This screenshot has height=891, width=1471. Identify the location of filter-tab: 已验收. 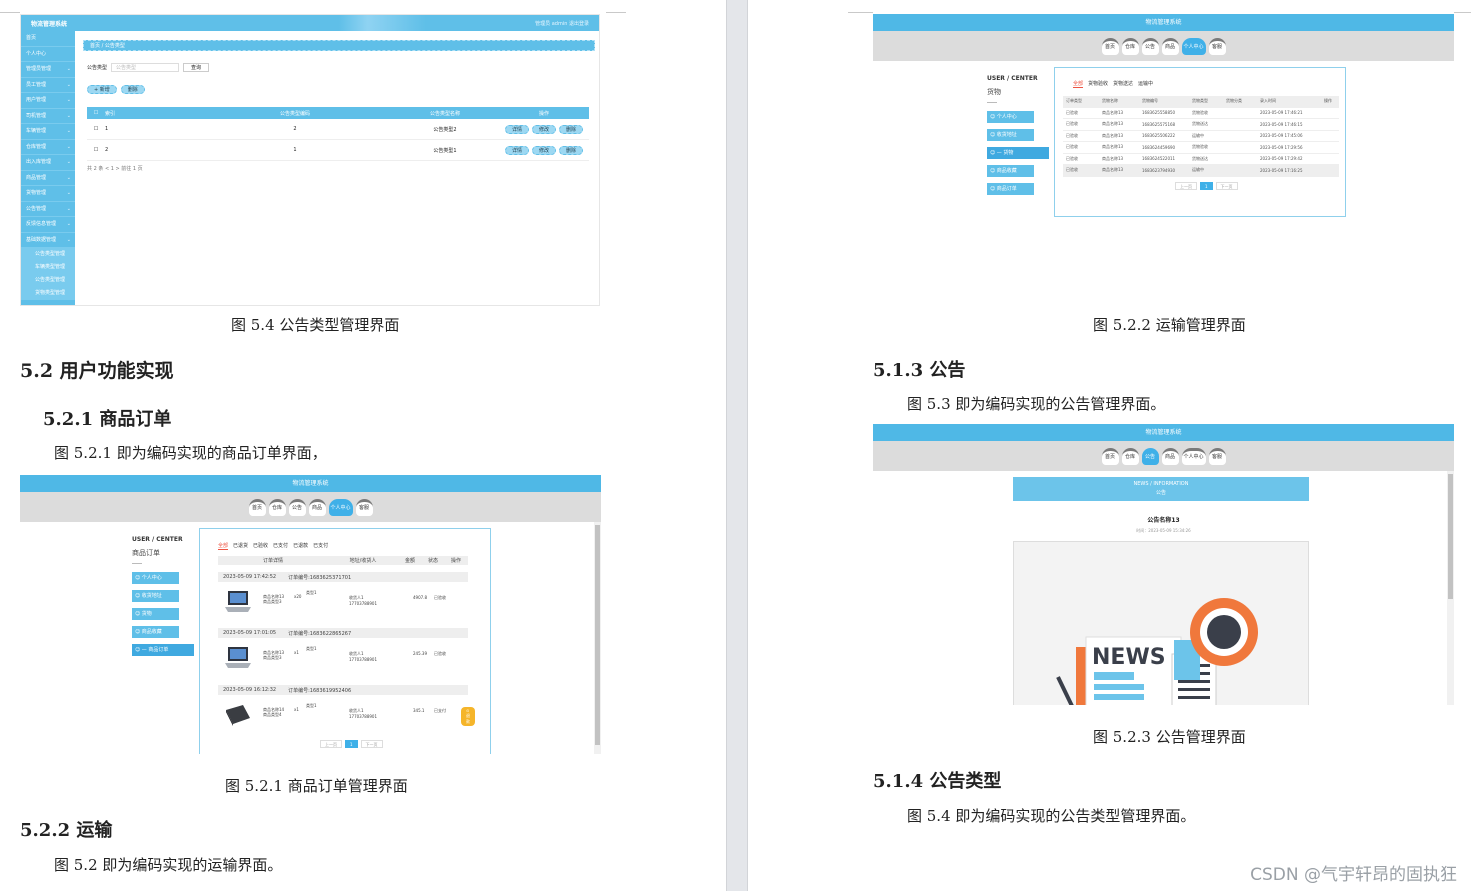
(260, 546).